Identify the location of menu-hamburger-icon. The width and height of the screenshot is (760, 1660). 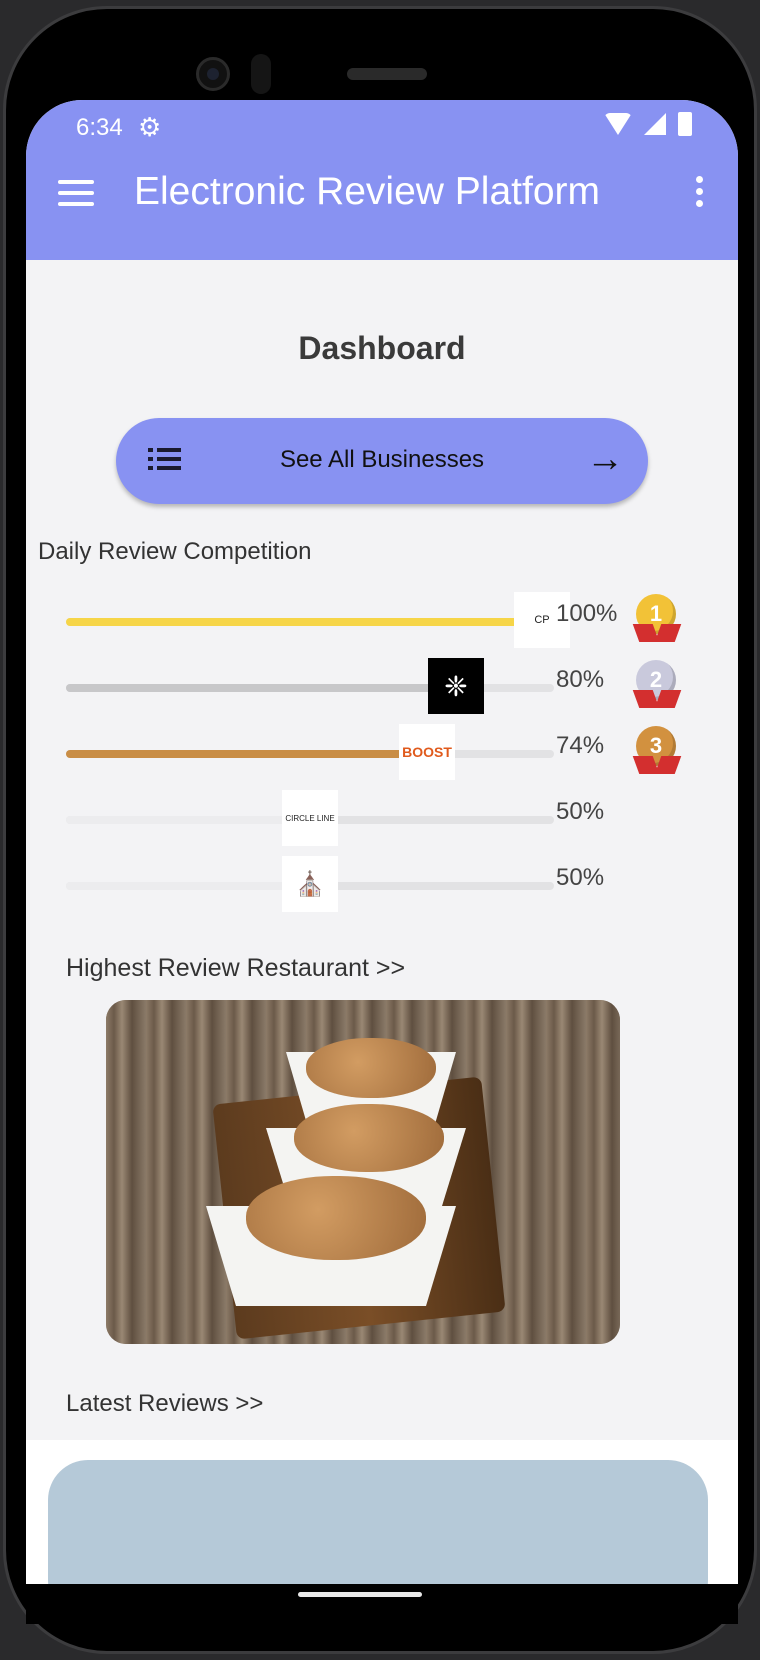
(76, 193).